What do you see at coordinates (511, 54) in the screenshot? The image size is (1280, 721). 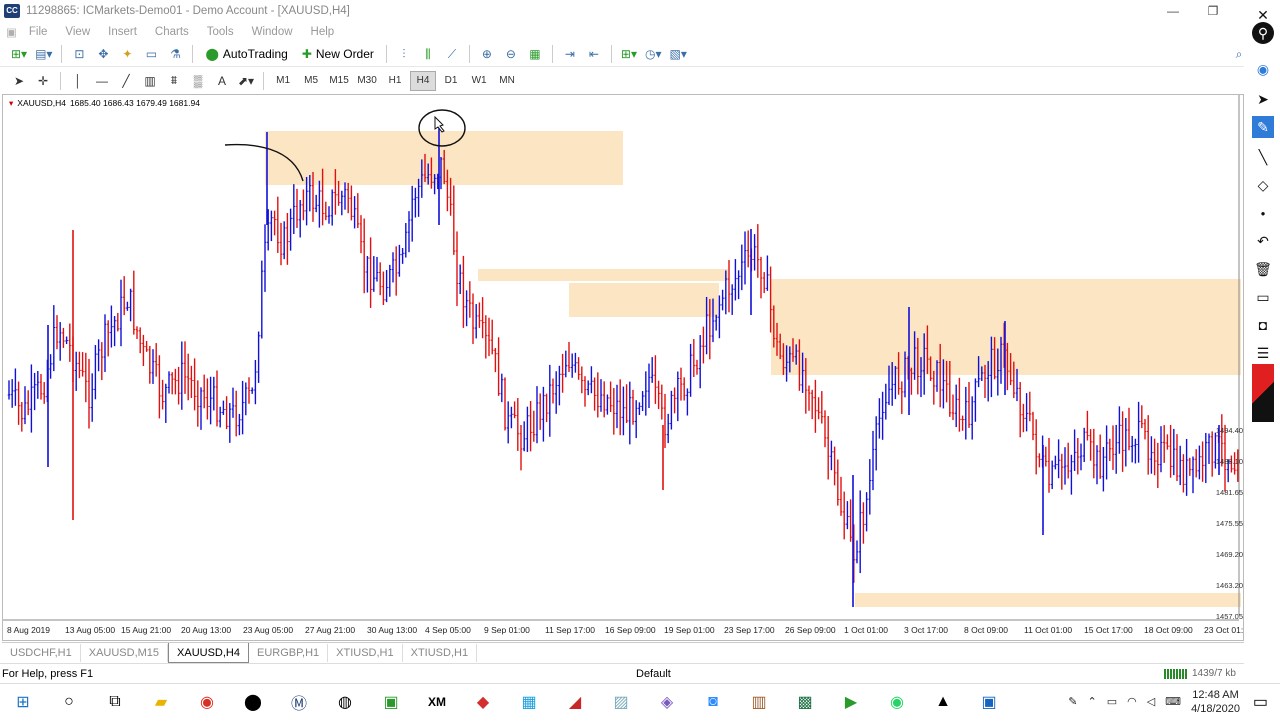 I see `zoom-out-icon: ⊖` at bounding box center [511, 54].